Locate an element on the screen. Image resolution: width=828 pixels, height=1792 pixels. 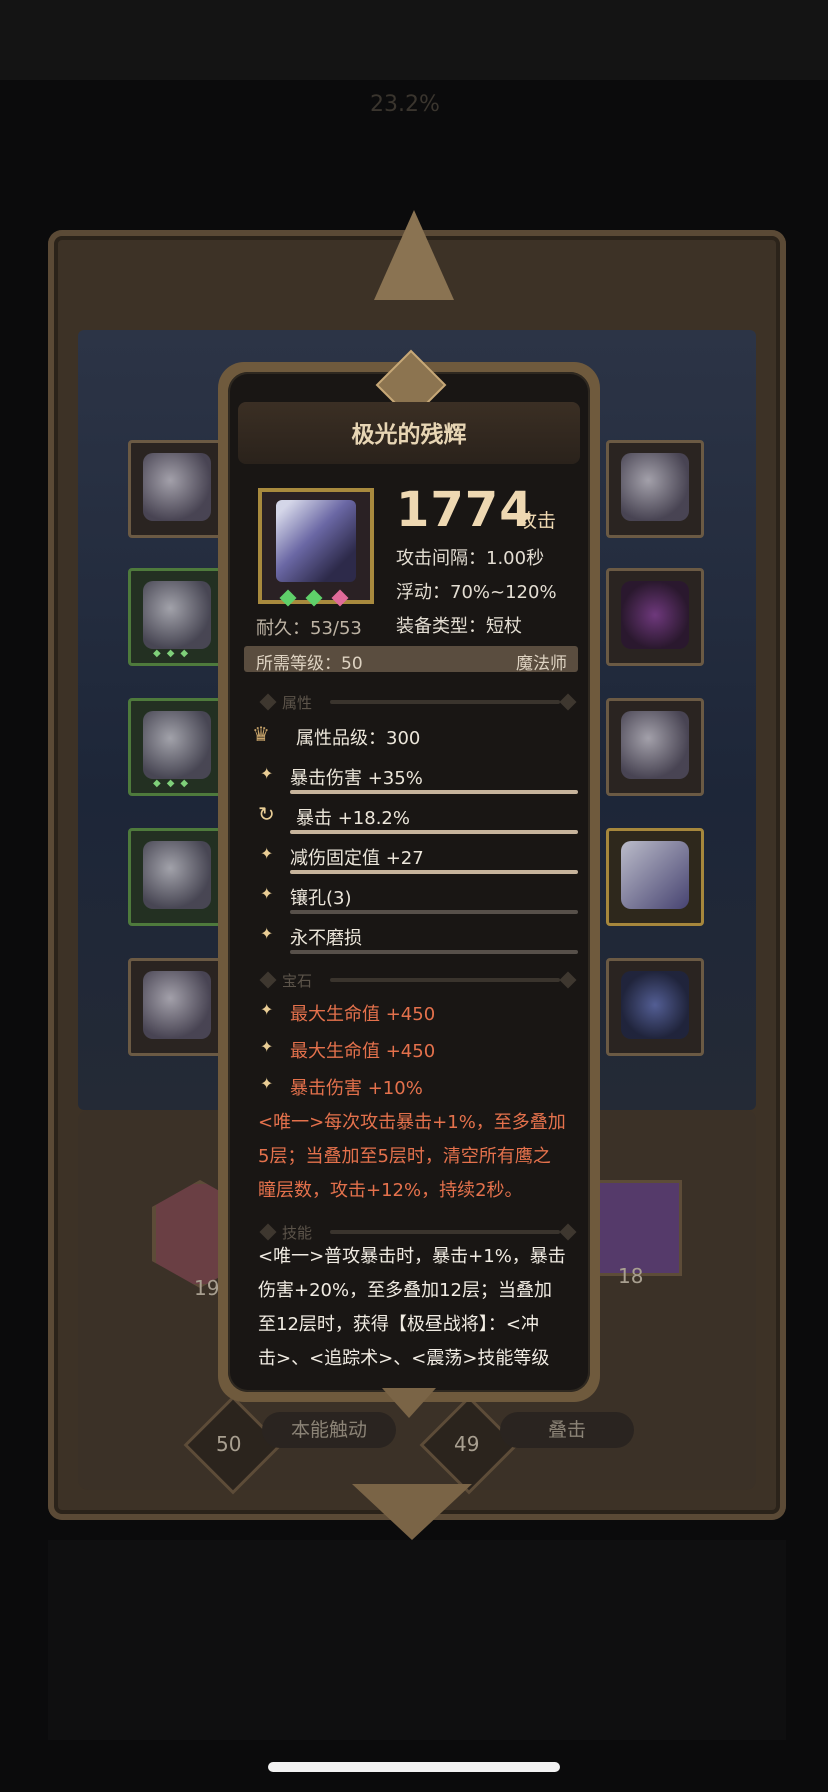
companion-left-level: 19 is located at coordinates (207, 1288).